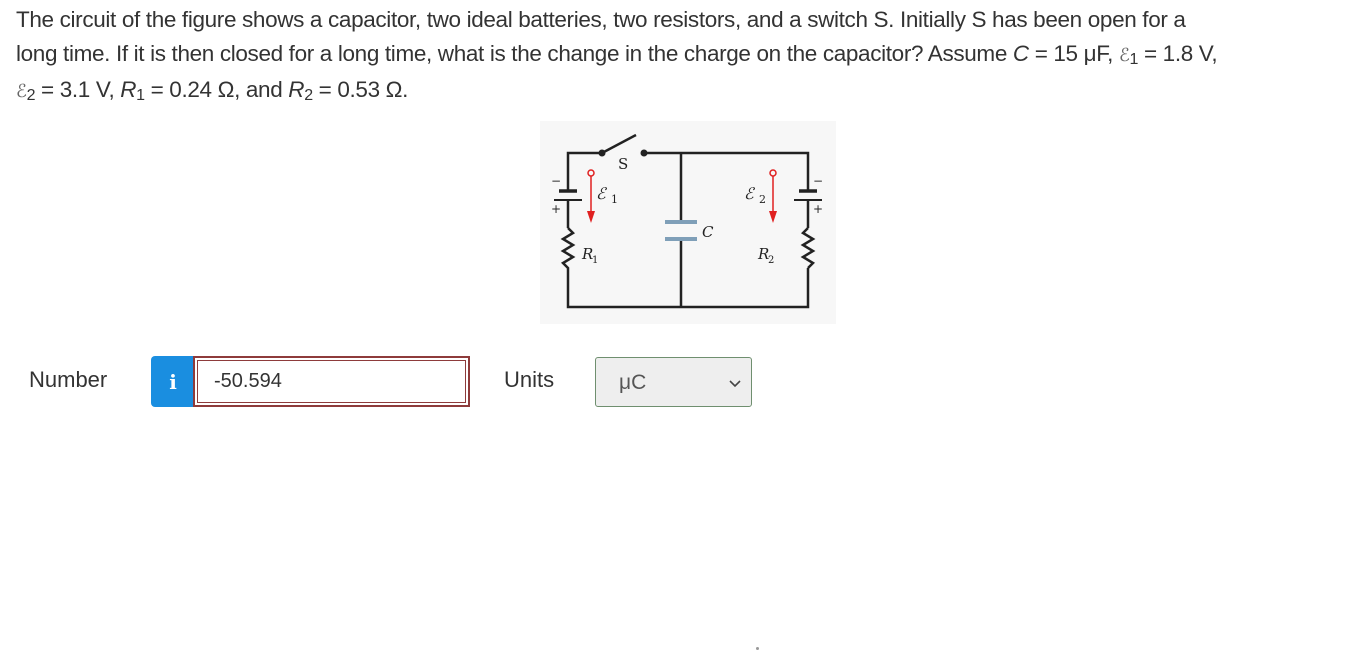 Image resolution: width=1361 pixels, height=653 pixels. I want to click on emf1-value: = 1.8 V,, so click(1178, 53).